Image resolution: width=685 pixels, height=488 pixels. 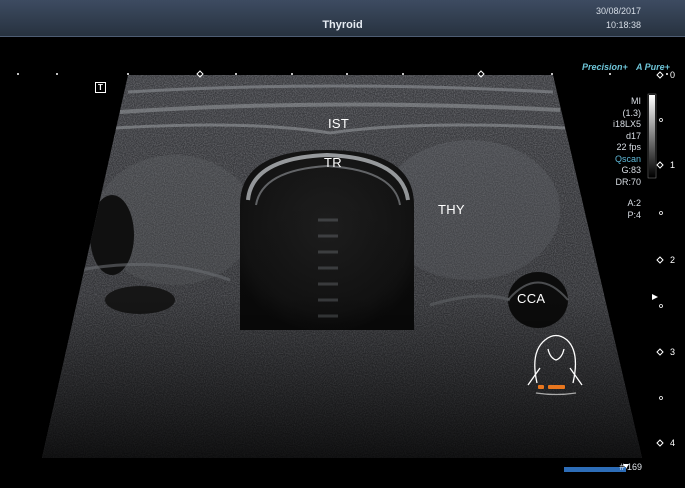 What do you see at coordinates (672, 165) in the screenshot?
I see `depth-1: 1` at bounding box center [672, 165].